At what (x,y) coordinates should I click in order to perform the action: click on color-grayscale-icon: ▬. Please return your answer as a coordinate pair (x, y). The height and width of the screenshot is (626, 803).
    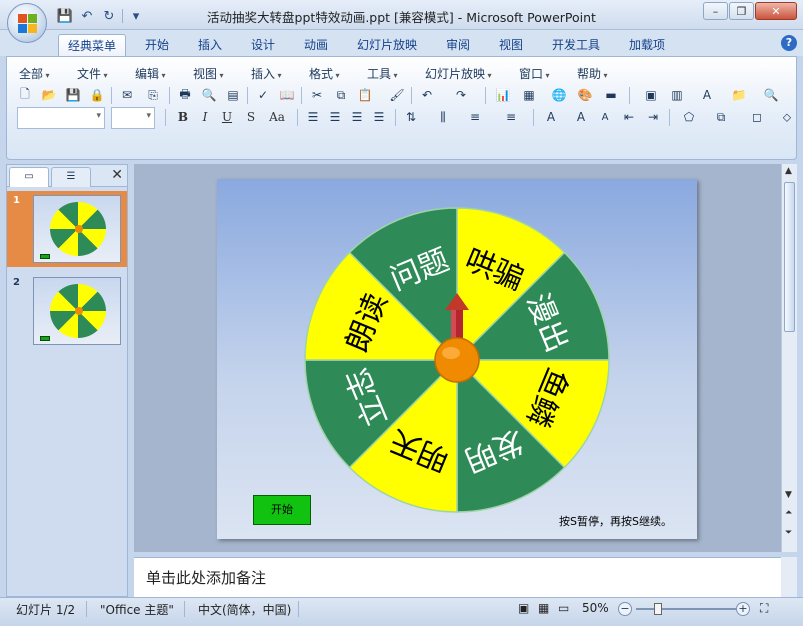
    Looking at the image, I should click on (611, 95).